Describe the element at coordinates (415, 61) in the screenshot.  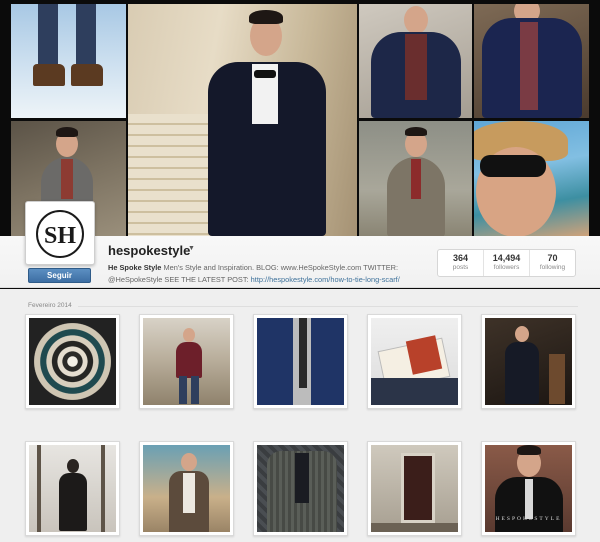
I see `cover-photo-scarf` at that location.